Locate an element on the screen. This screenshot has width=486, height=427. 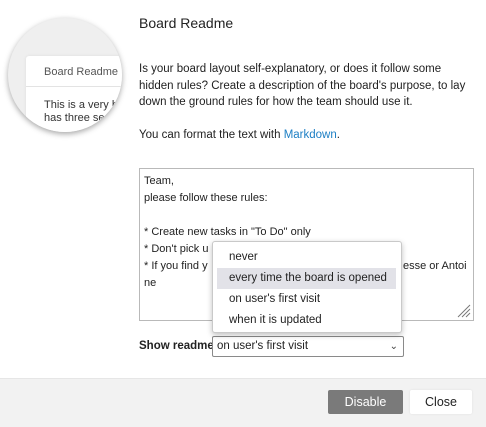
option-when-updated: when it is updated is located at coordinates (306, 320).